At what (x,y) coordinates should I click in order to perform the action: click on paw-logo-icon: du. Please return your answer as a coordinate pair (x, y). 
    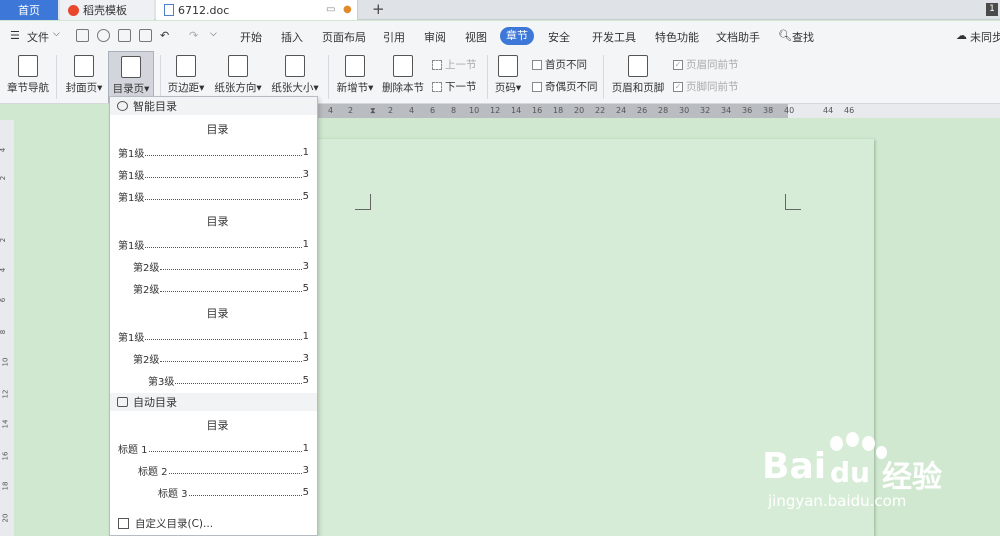
    Looking at the image, I should click on (850, 472).